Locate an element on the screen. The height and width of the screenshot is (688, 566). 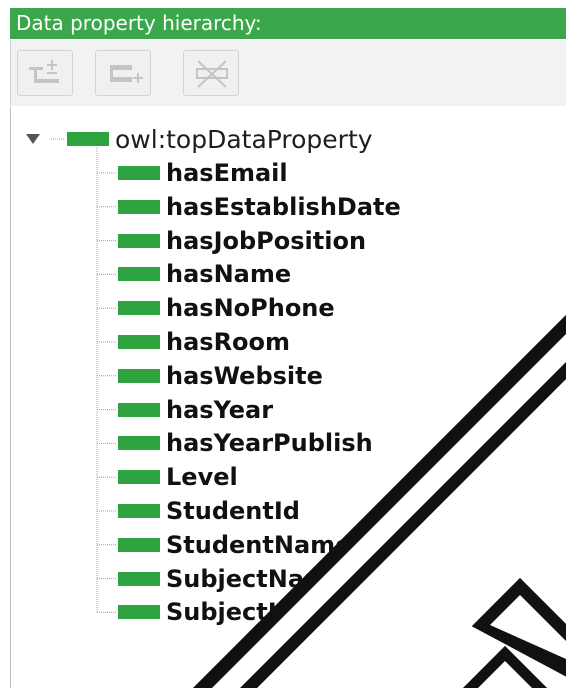
tree-item: hasYearPublish is located at coordinates (245, 443).